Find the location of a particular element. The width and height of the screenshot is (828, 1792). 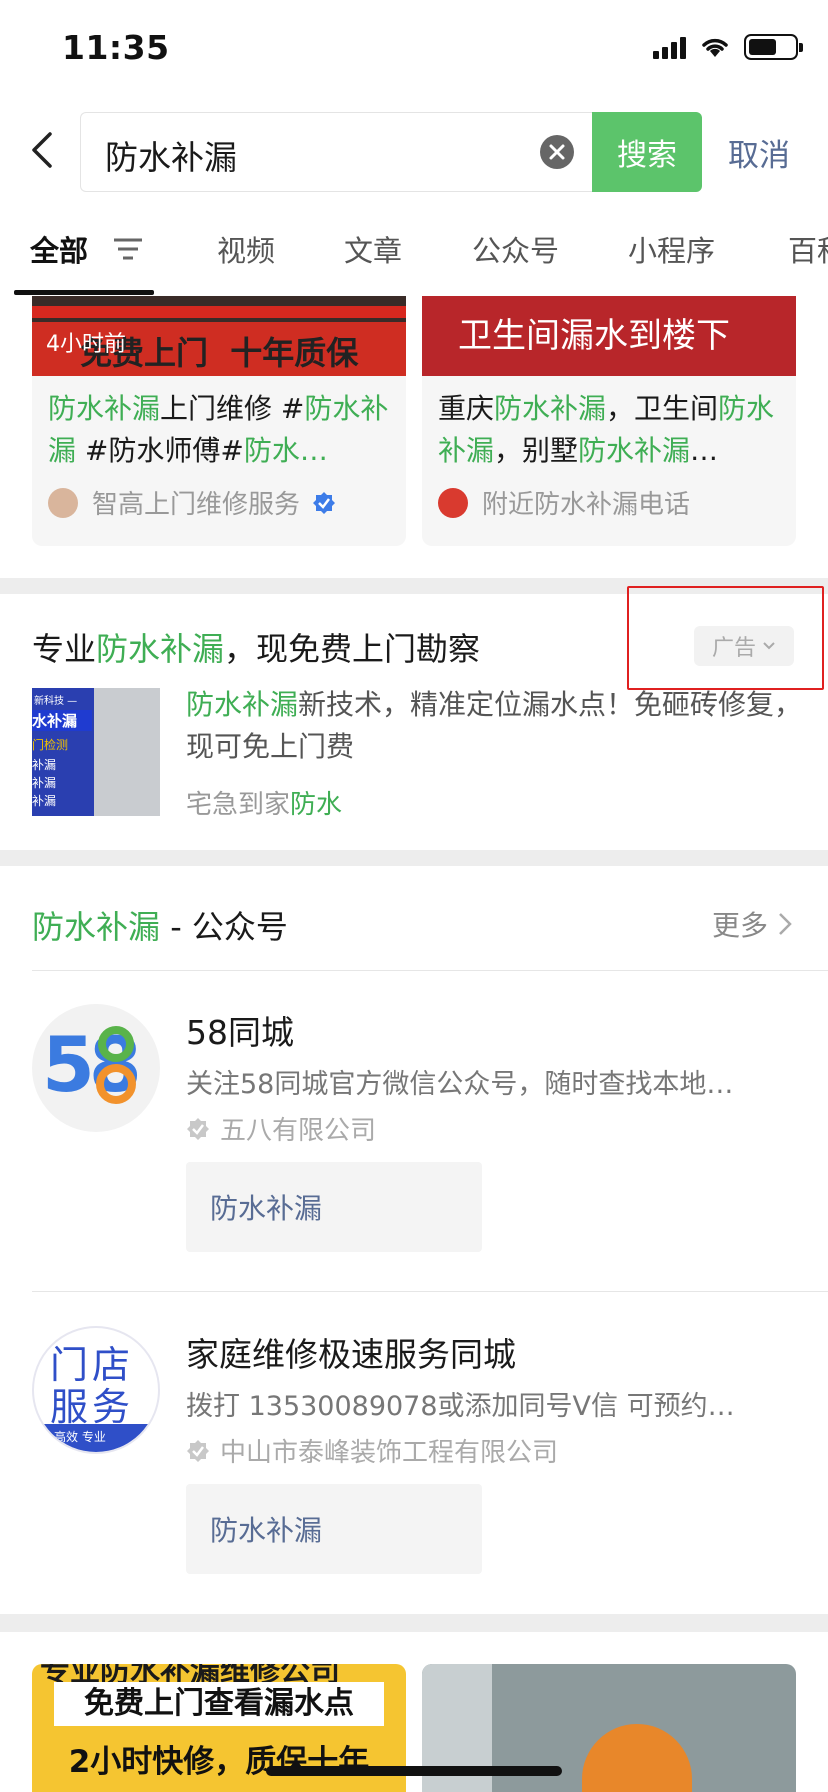

status-icons is located at coordinates (728, 47).